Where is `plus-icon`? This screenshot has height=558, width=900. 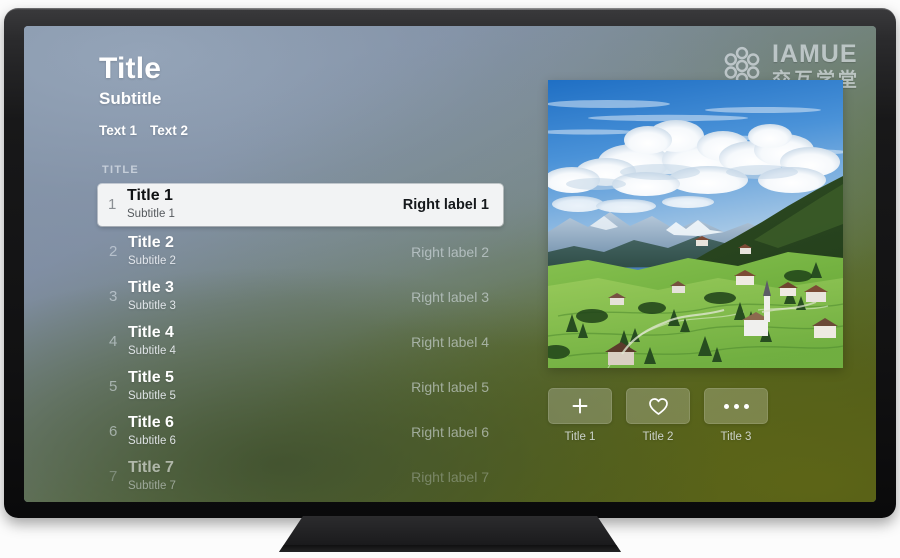 plus-icon is located at coordinates (580, 406).